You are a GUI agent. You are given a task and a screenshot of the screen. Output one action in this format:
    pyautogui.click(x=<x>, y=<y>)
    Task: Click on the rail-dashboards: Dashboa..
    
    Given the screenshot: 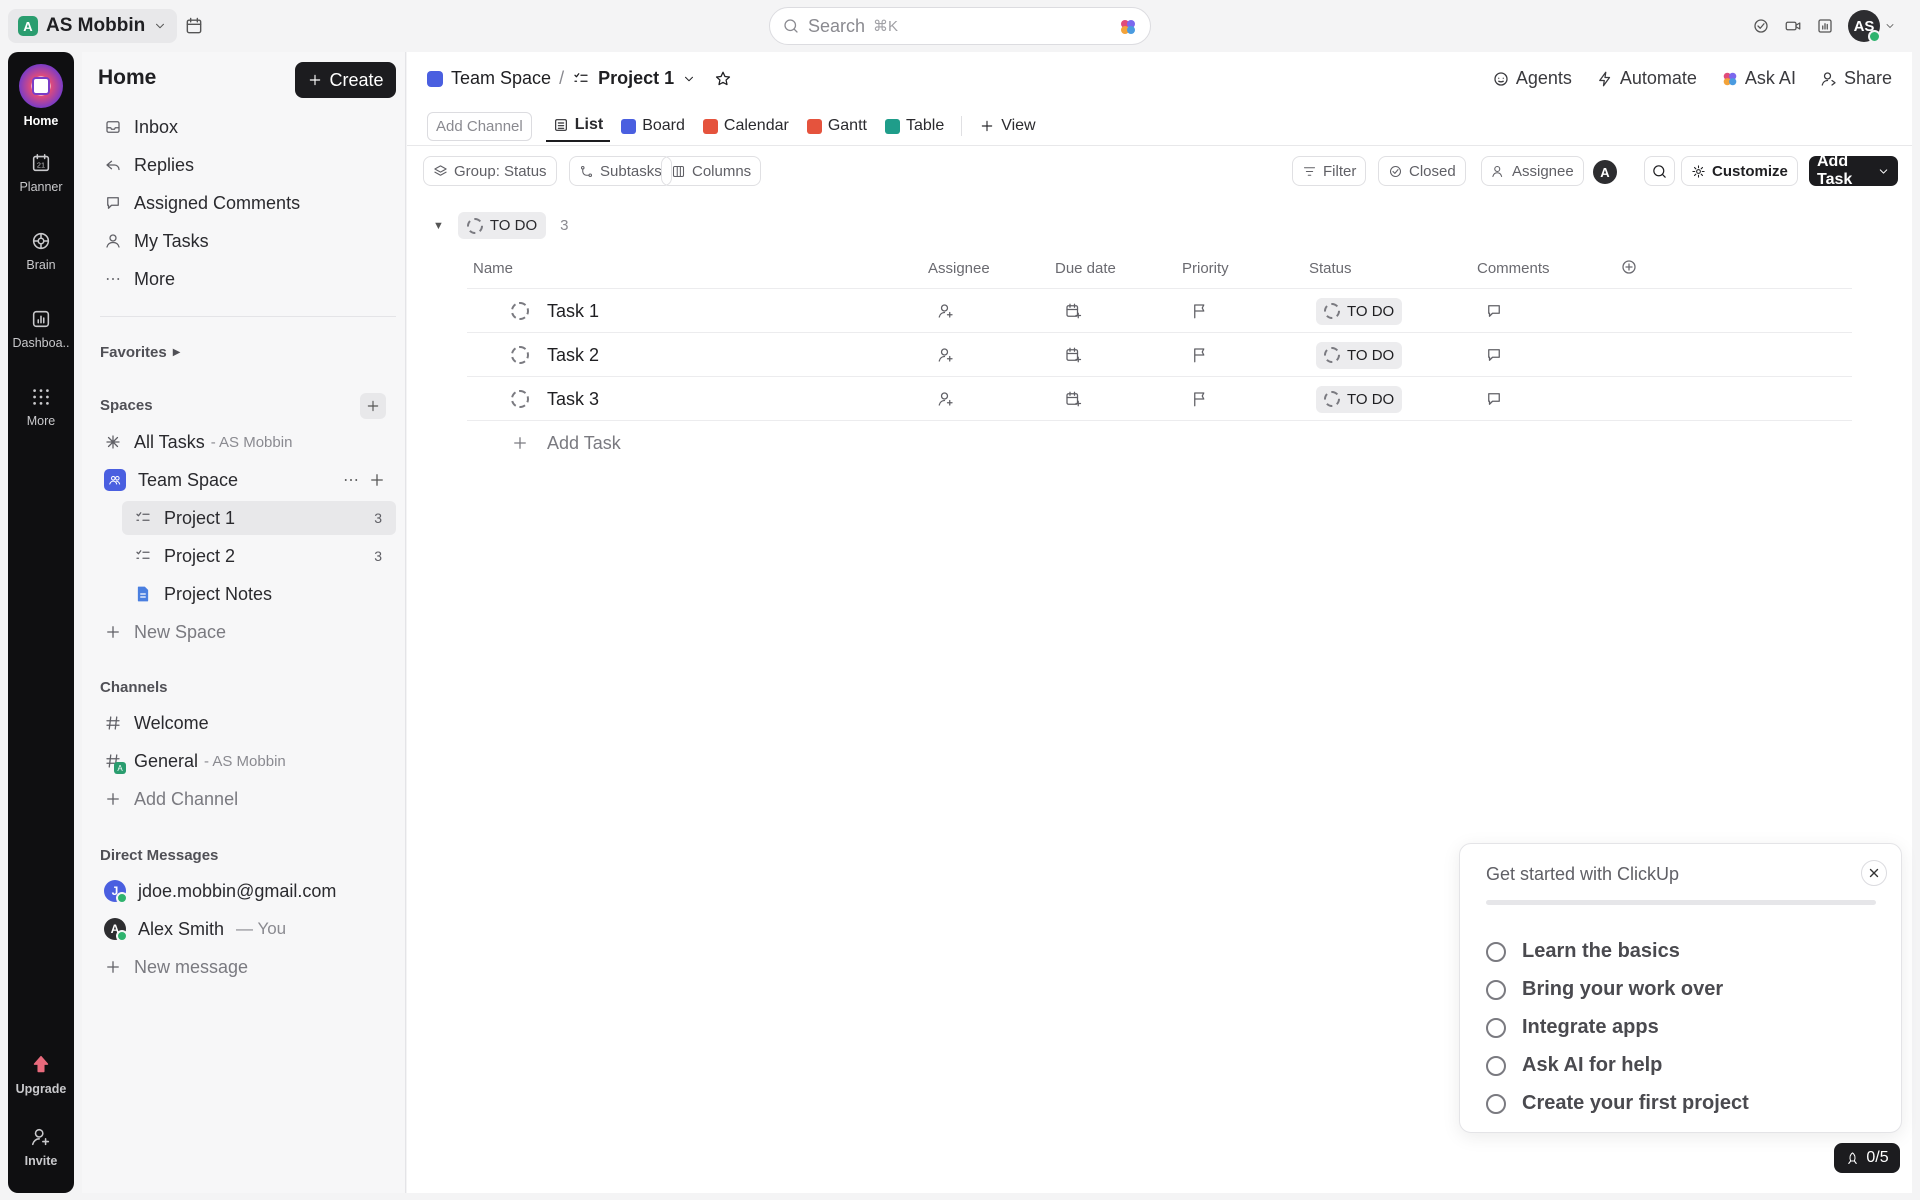 What is the action you would take?
    pyautogui.click(x=41, y=329)
    